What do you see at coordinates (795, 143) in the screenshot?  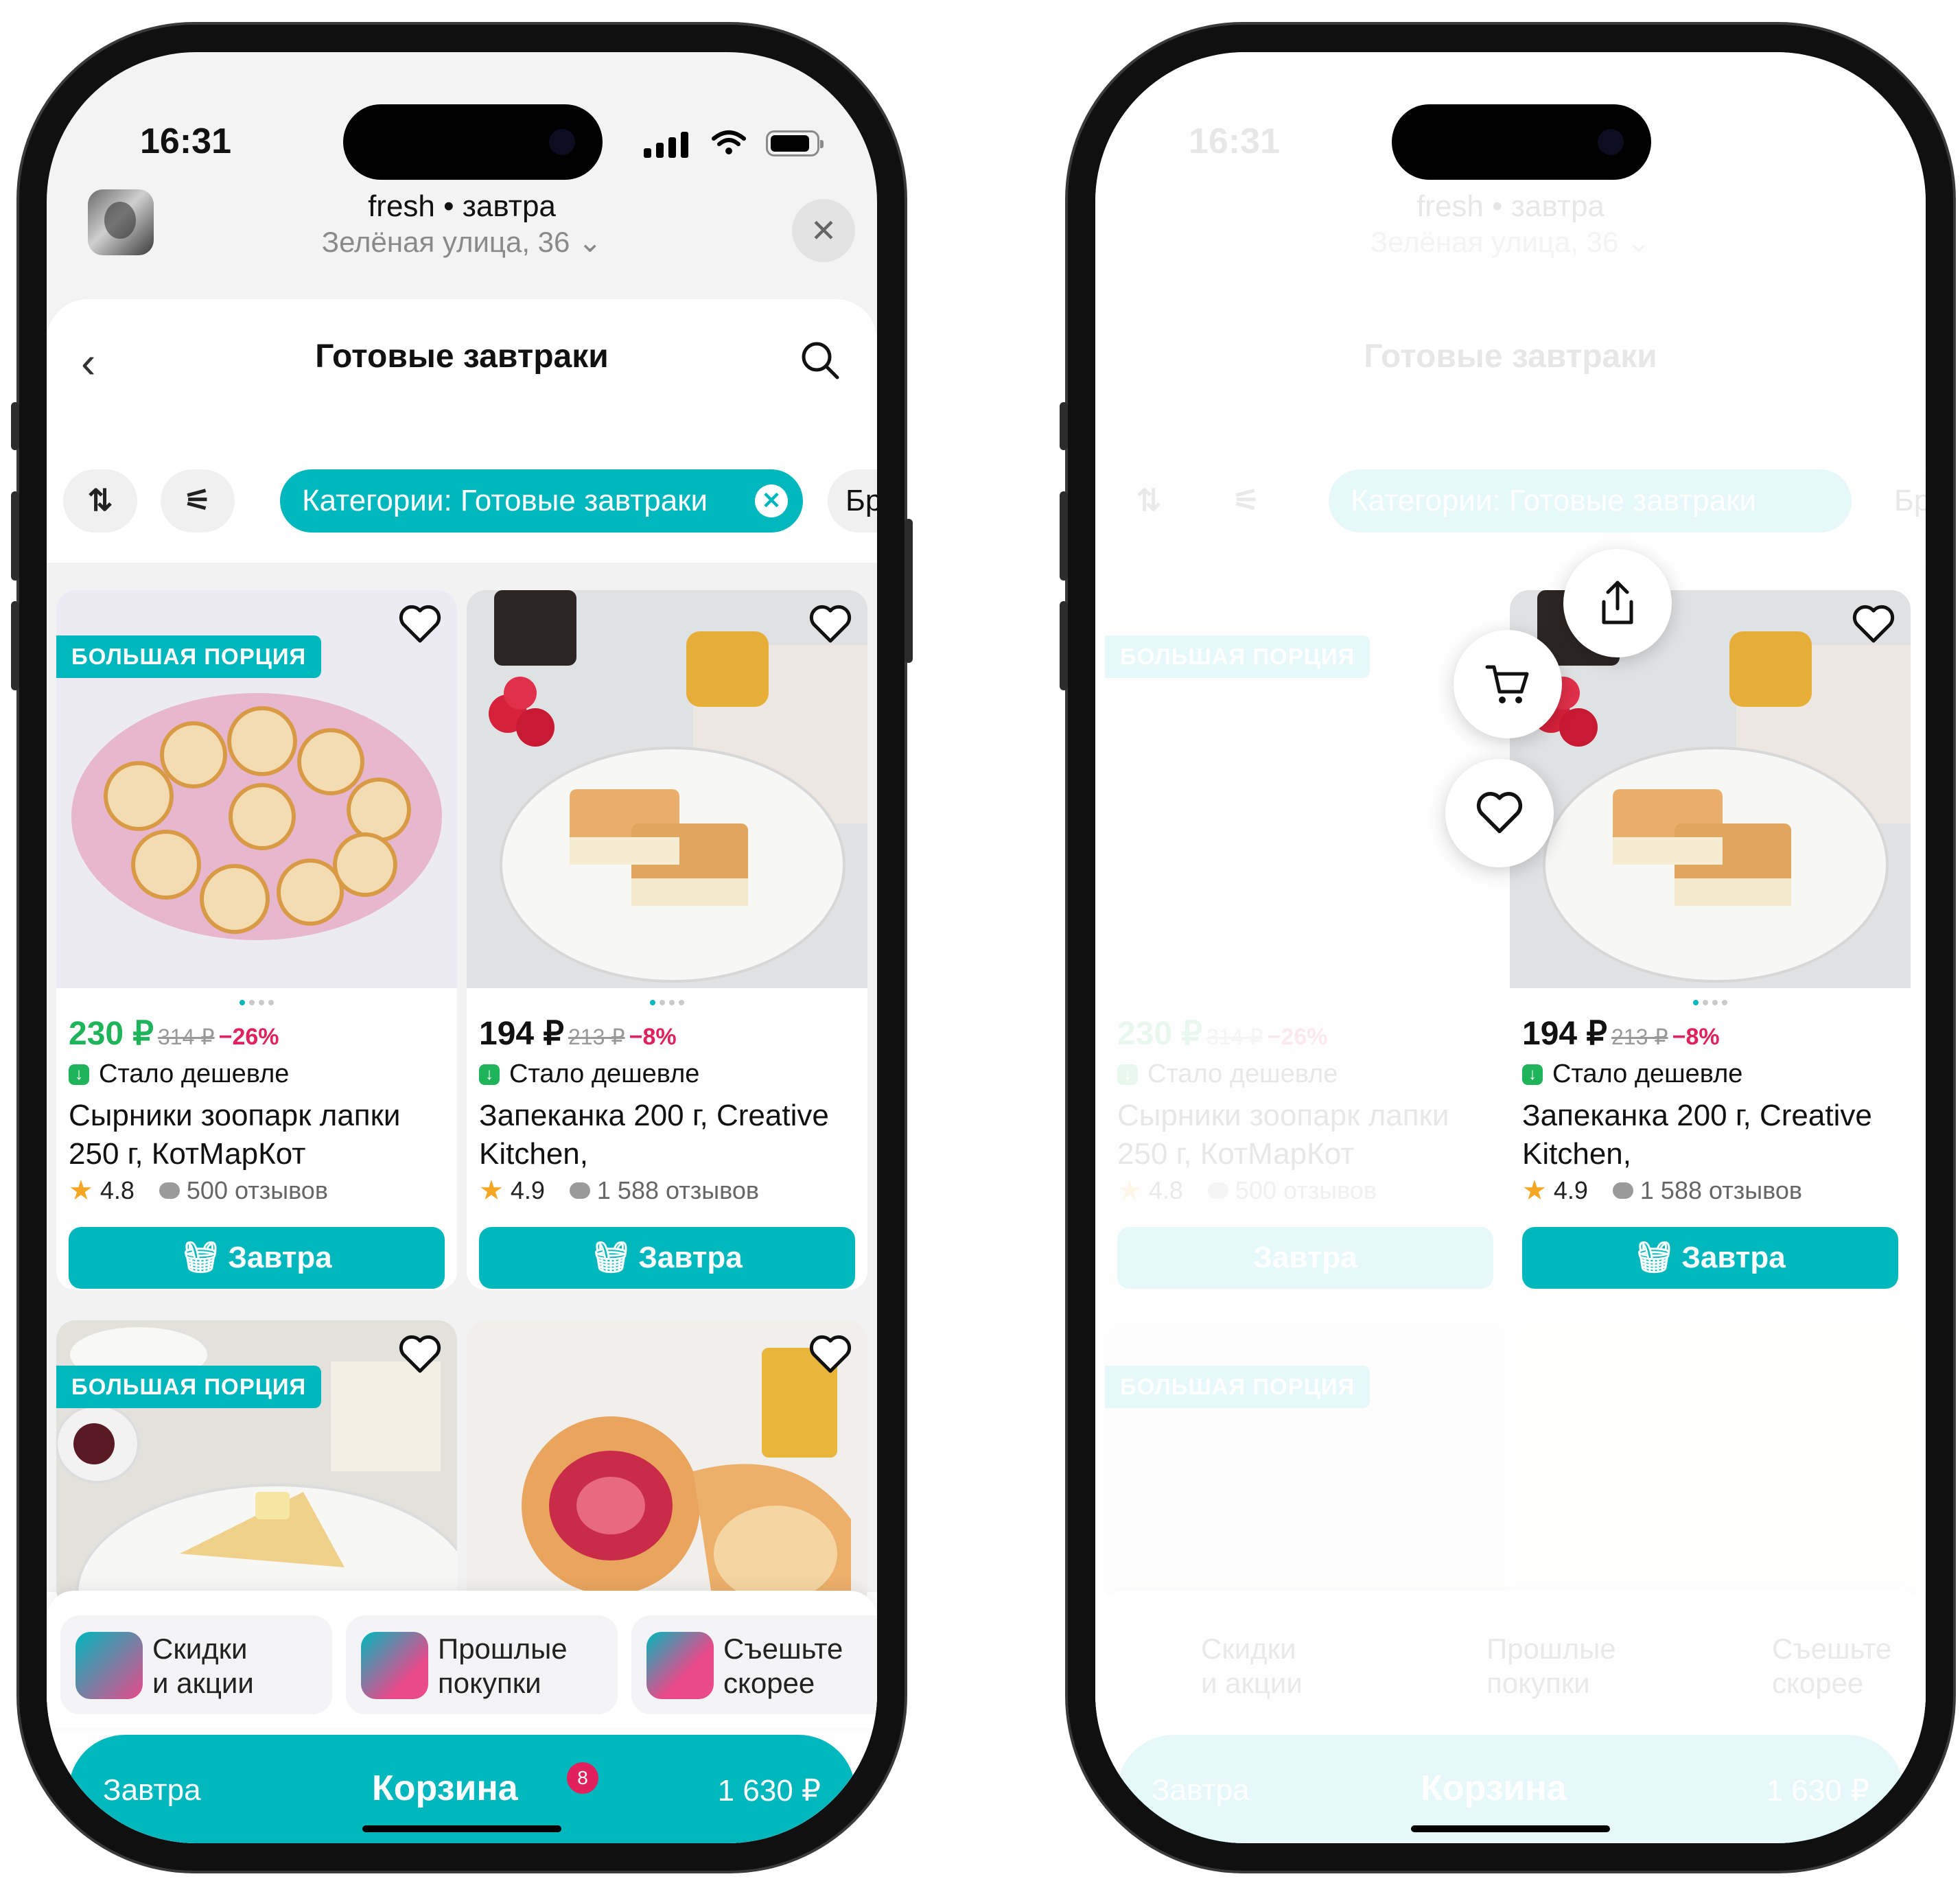 I see `battery-icon` at bounding box center [795, 143].